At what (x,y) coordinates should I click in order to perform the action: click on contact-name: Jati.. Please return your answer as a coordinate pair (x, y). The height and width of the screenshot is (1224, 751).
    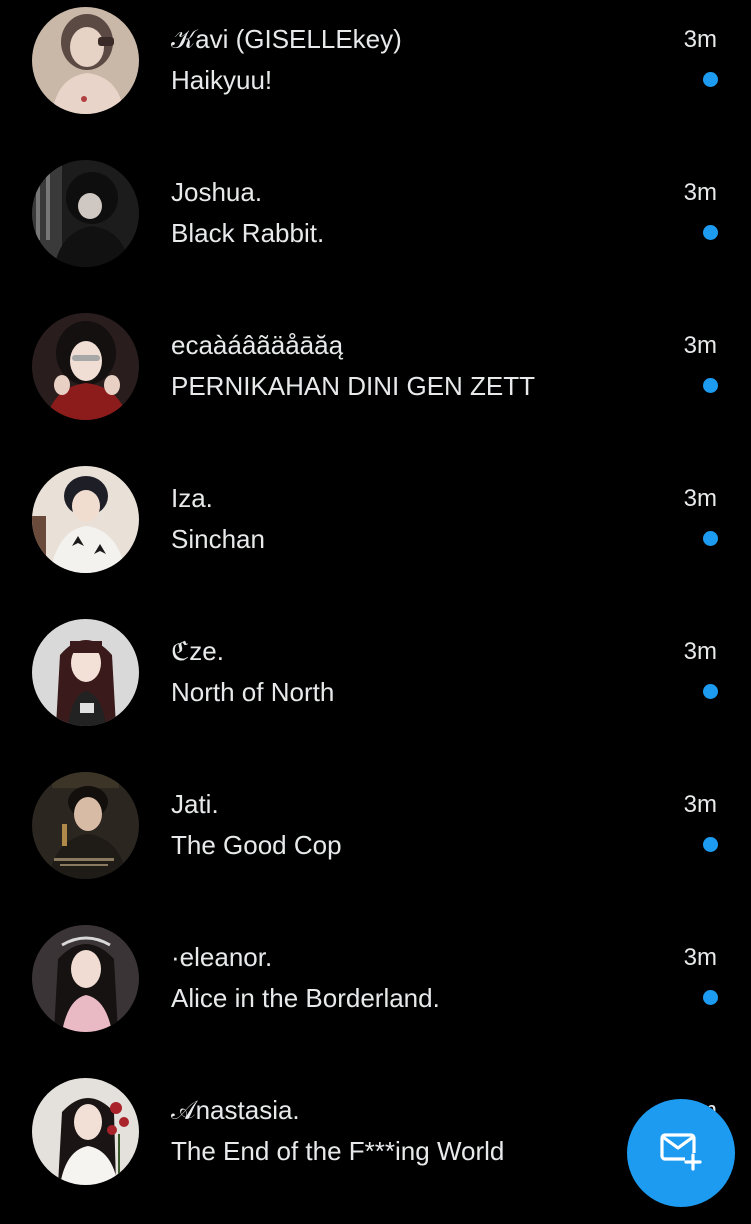
    Looking at the image, I should click on (195, 804).